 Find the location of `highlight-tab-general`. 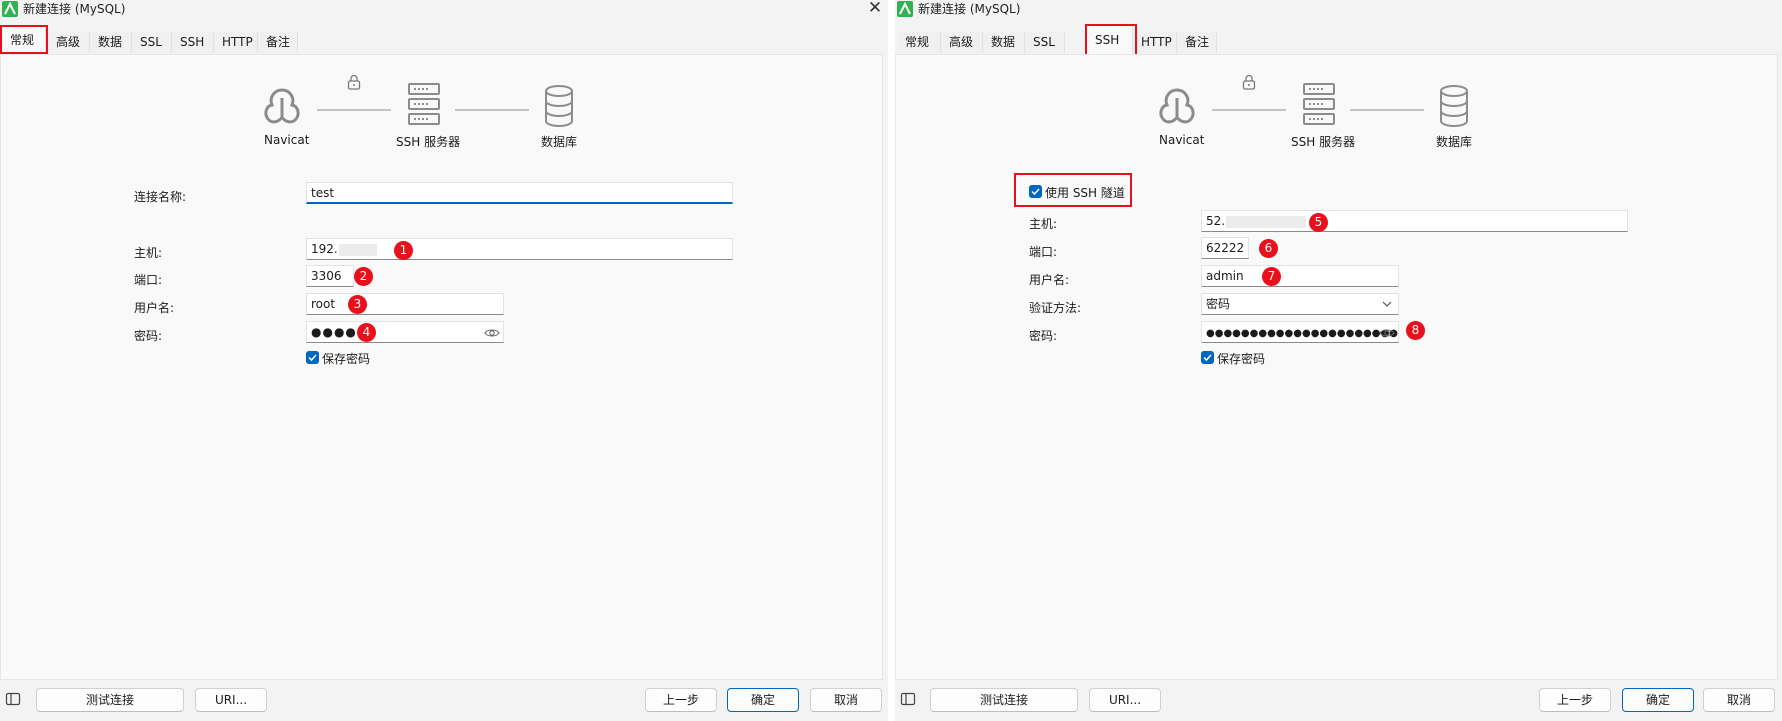

highlight-tab-general is located at coordinates (24, 39).